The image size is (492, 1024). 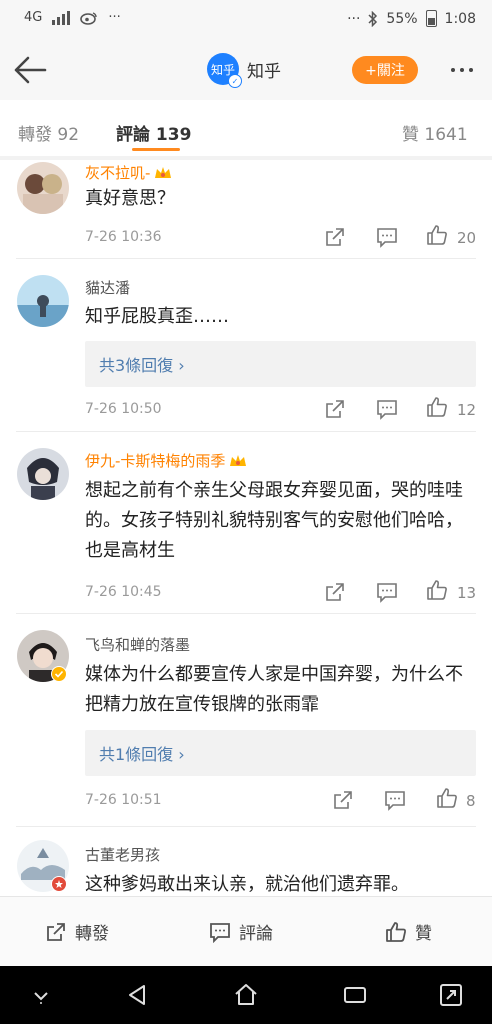 I want to click on bluetooth-icon, so click(x=373, y=18).